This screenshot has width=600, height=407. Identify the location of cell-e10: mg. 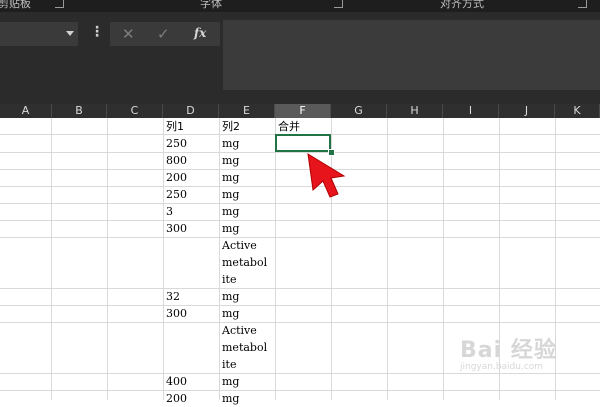
(231, 313).